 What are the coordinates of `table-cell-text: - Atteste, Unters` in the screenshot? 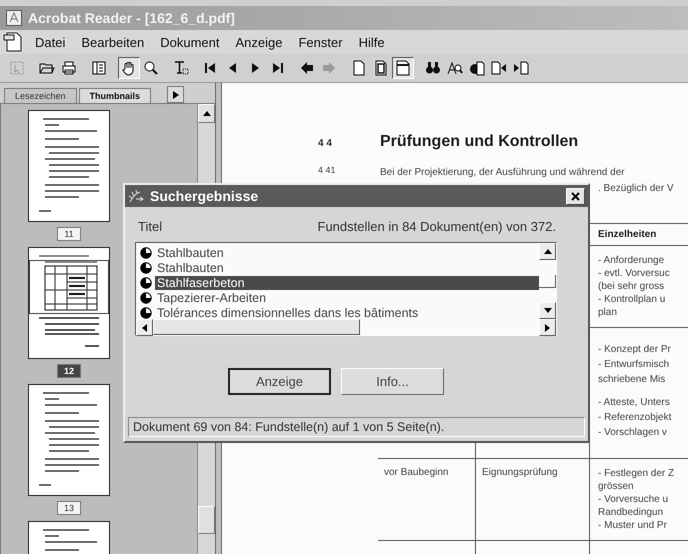 It's located at (634, 403).